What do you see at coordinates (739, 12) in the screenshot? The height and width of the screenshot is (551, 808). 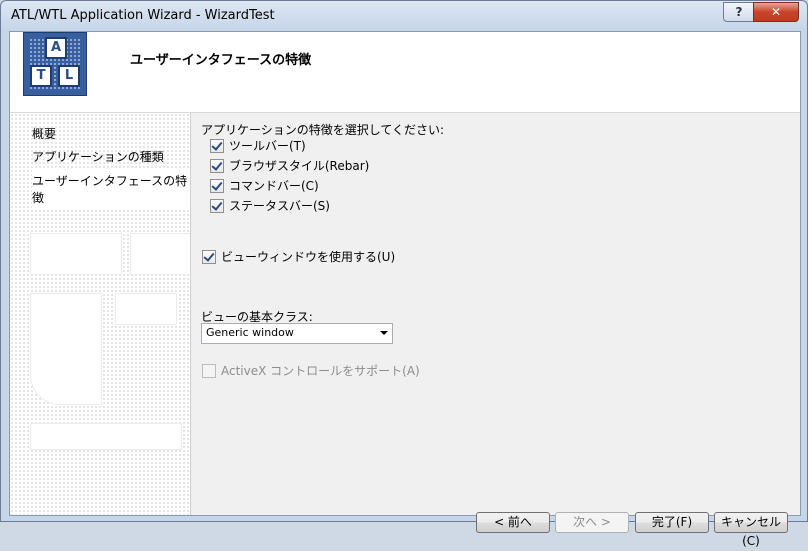 I see `help-button: ?` at bounding box center [739, 12].